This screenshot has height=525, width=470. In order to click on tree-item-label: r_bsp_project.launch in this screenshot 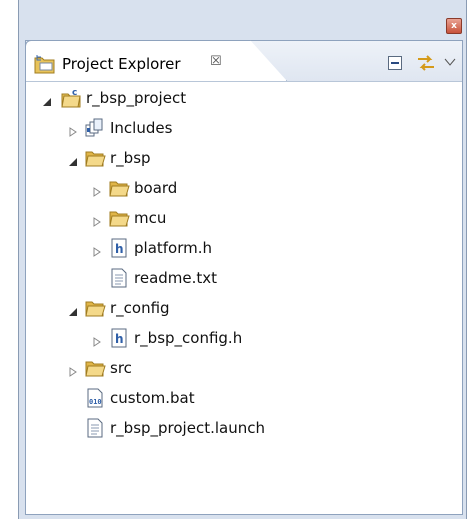, I will do `click(187, 428)`.